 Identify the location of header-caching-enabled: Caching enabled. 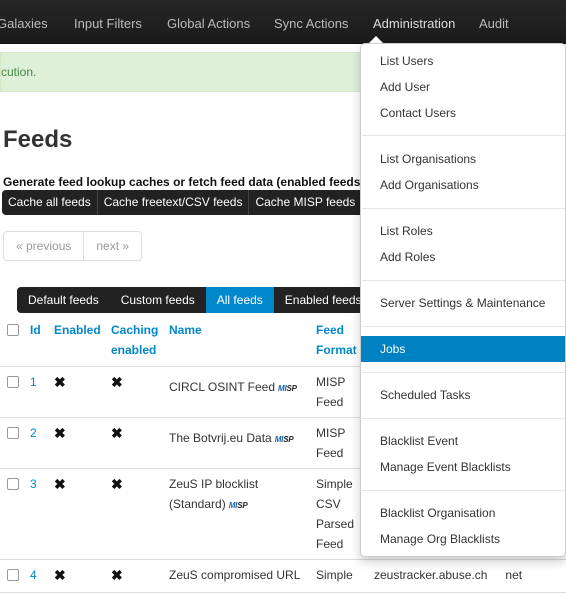
(140, 340).